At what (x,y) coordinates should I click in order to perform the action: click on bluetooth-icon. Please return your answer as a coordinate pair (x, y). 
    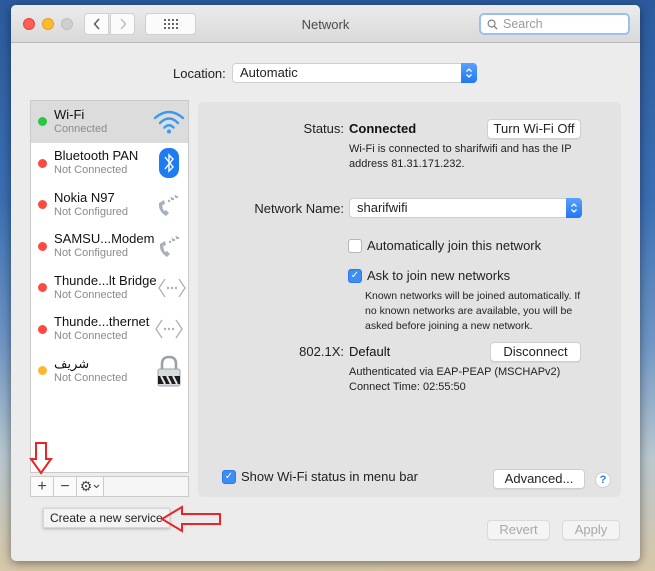
    Looking at the image, I should click on (169, 163).